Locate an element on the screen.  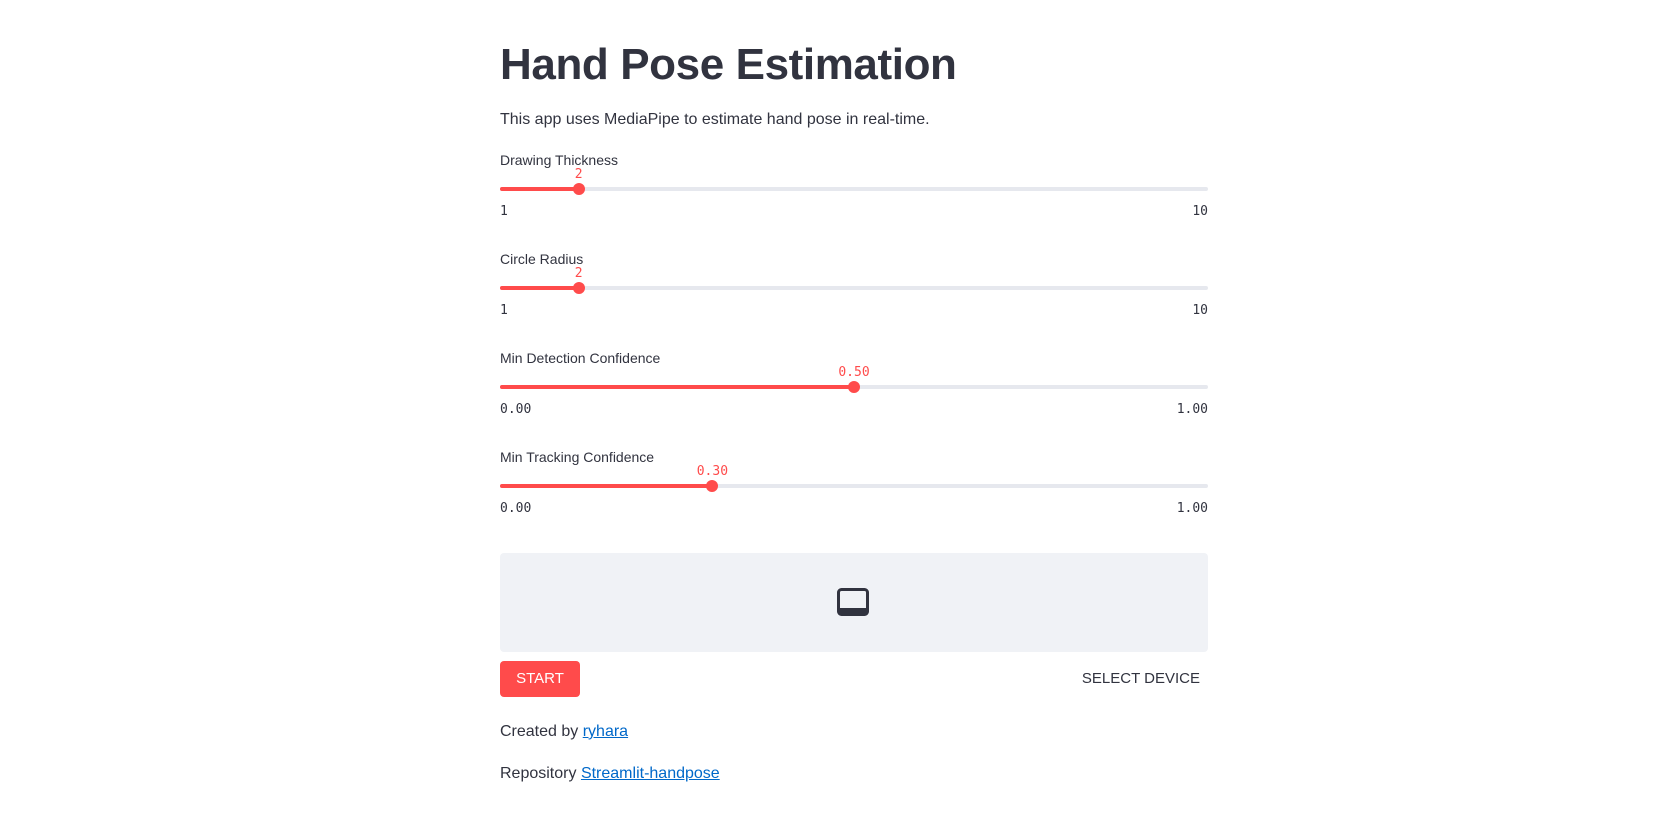
slider-circle-radius: Circle Radius 2 1 10 is located at coordinates (854, 289).